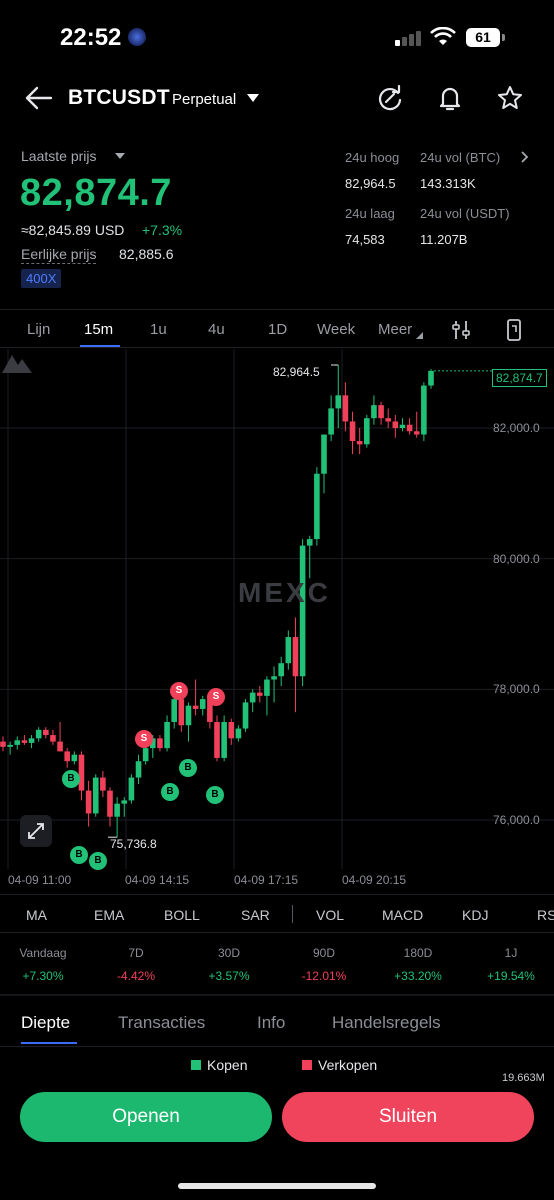 The height and width of the screenshot is (1200, 554). Describe the element at coordinates (38, 329) in the screenshot. I see `tf-line: Lijn` at that location.